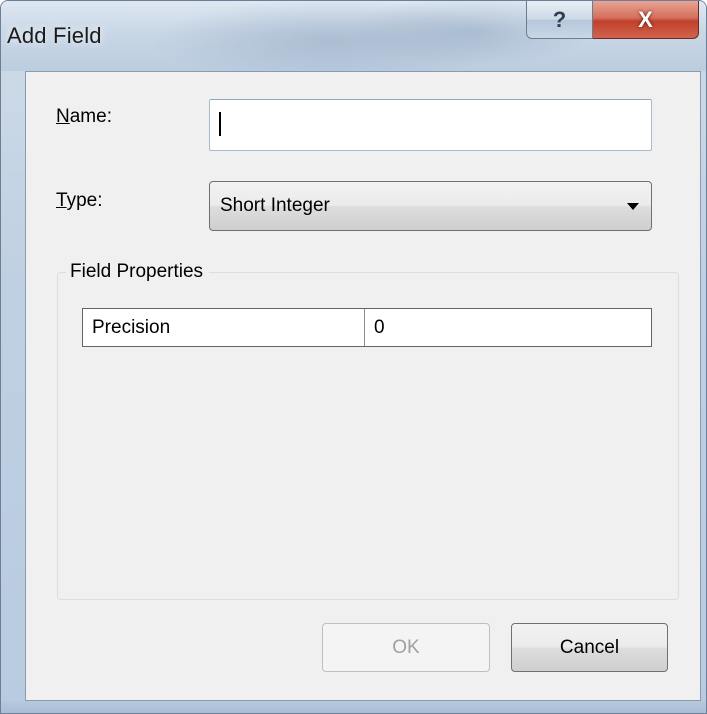 This screenshot has height=714, width=707. I want to click on field-properties-title: Field Properties, so click(138, 272).